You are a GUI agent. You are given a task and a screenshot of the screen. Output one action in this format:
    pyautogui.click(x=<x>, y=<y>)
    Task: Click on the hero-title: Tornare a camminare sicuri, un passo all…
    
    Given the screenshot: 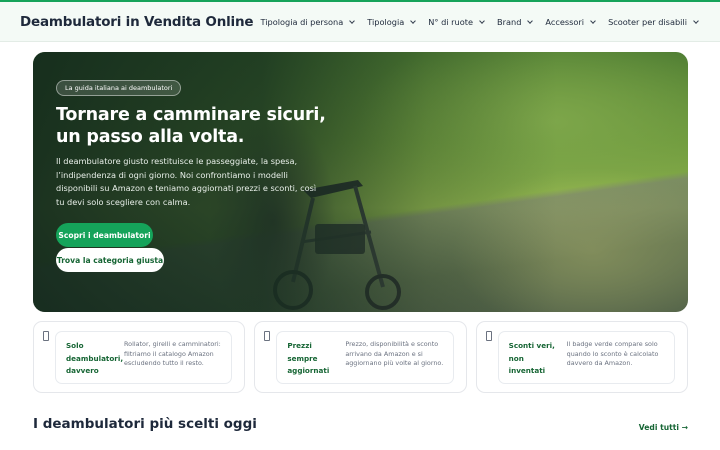 What is the action you would take?
    pyautogui.click(x=191, y=126)
    